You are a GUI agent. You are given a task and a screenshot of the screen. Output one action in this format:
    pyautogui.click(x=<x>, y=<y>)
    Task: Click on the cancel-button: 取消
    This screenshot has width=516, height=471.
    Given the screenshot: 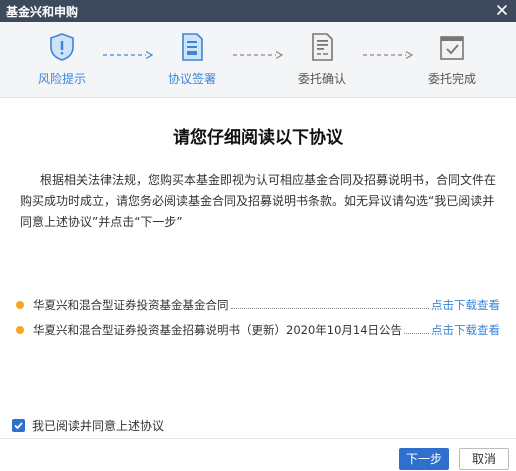 What is the action you would take?
    pyautogui.click(x=484, y=459)
    